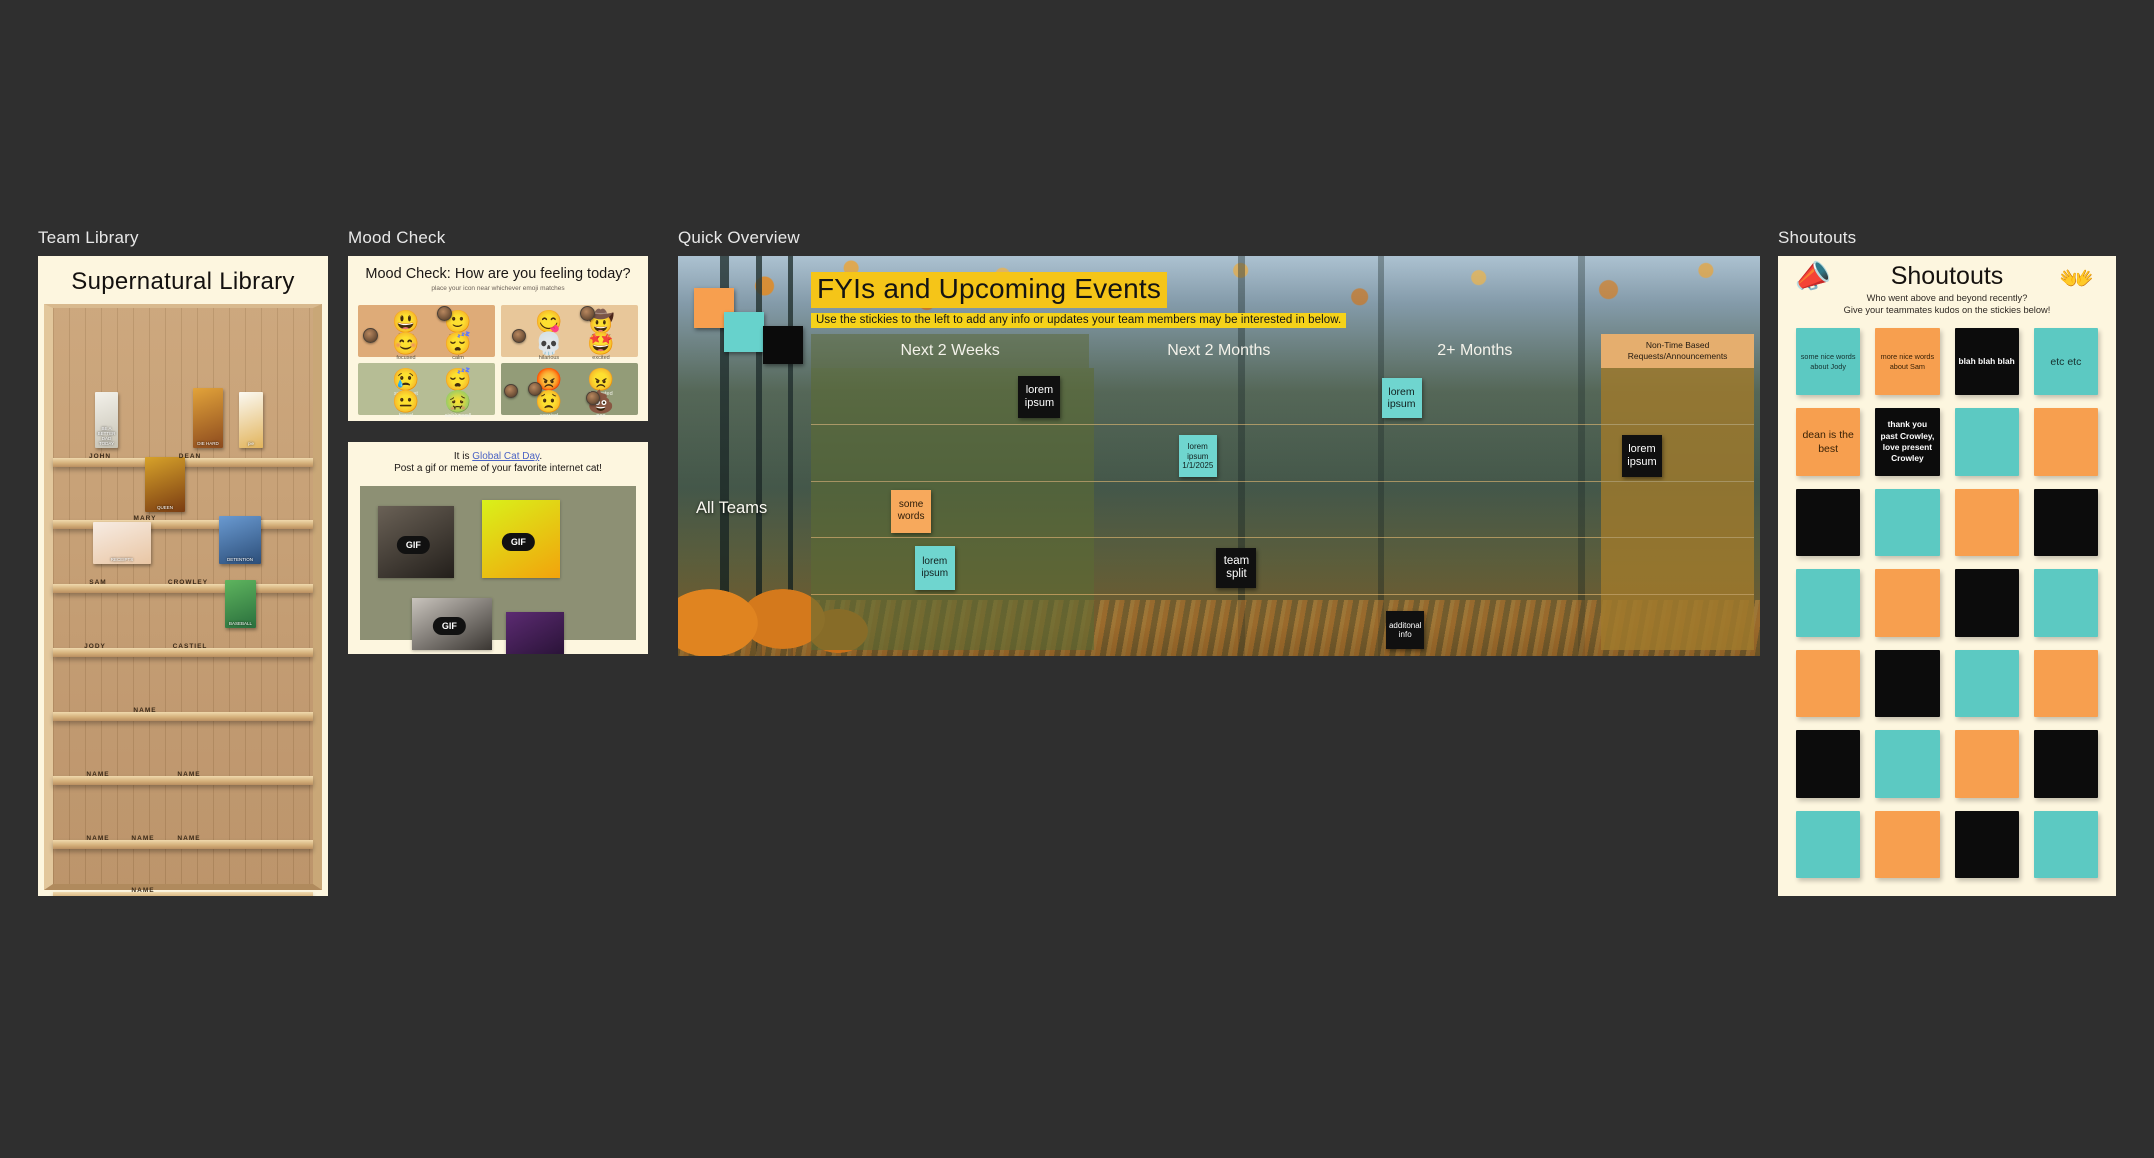 This screenshot has height=1158, width=2154. I want to click on global-cat-day-link: Global Cat Day, so click(505, 456).